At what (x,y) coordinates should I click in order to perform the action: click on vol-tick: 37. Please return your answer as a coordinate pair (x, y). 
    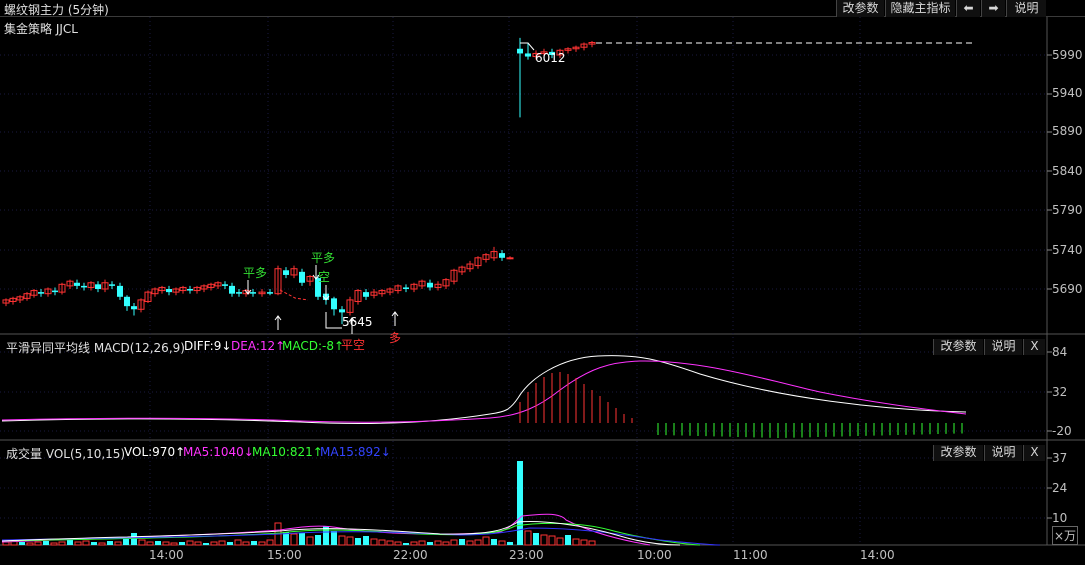
    Looking at the image, I should click on (1060, 458).